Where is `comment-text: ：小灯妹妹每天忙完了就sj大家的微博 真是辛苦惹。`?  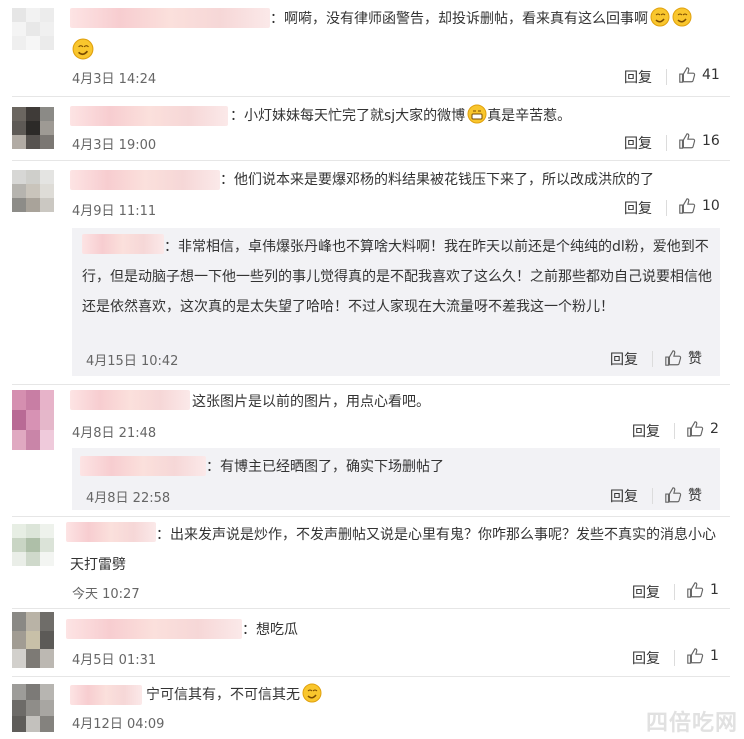 comment-text: ：小灯妹妹每天忙完了就sj大家的微博 真是辛苦惹。 is located at coordinates (400, 116).